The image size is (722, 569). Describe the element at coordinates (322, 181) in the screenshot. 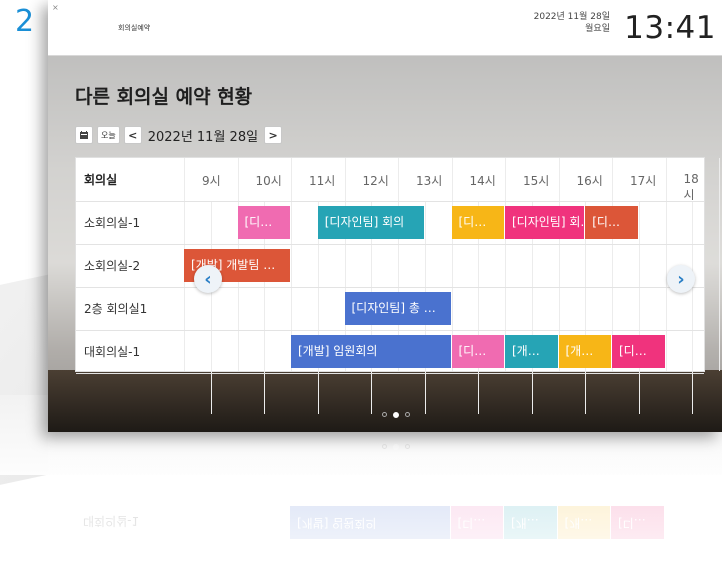

I see `hour-label: 11시` at that location.